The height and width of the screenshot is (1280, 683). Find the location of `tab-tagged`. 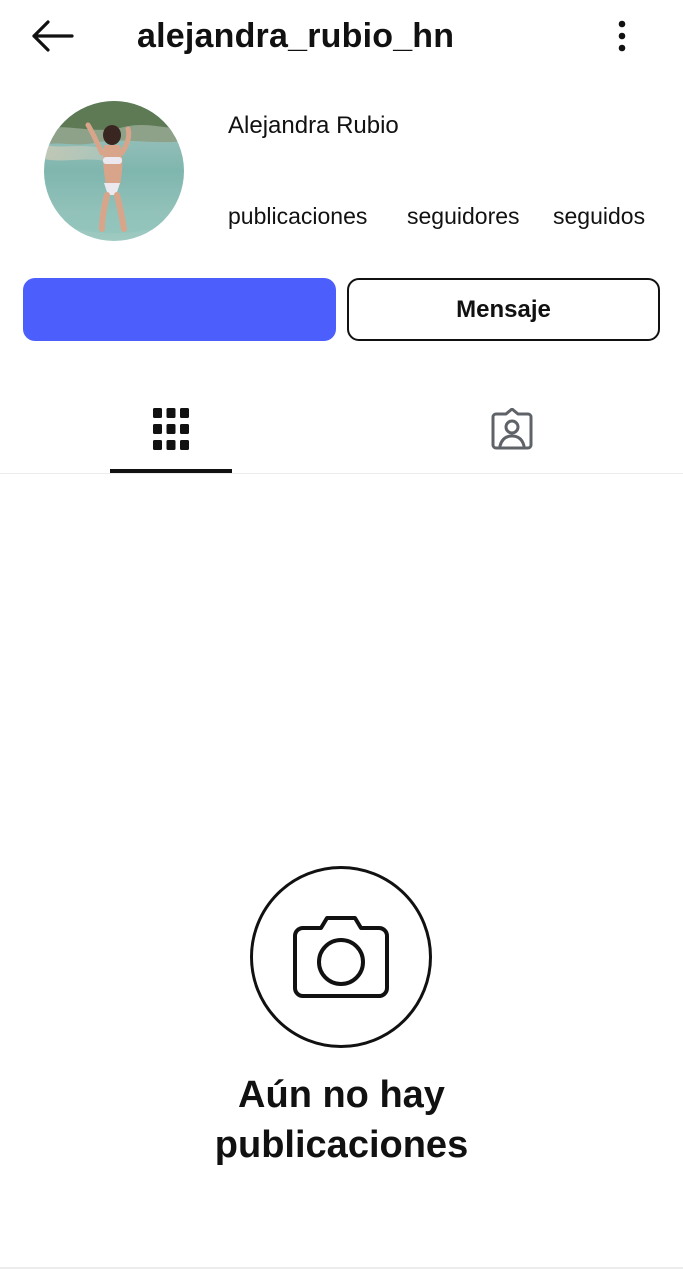

tab-tagged is located at coordinates (512, 429).